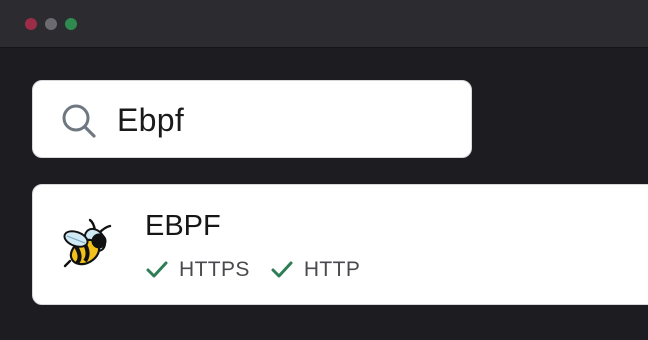 The width and height of the screenshot is (648, 340). What do you see at coordinates (262, 270) in the screenshot?
I see `result-tags: HTTPS HTTP` at bounding box center [262, 270].